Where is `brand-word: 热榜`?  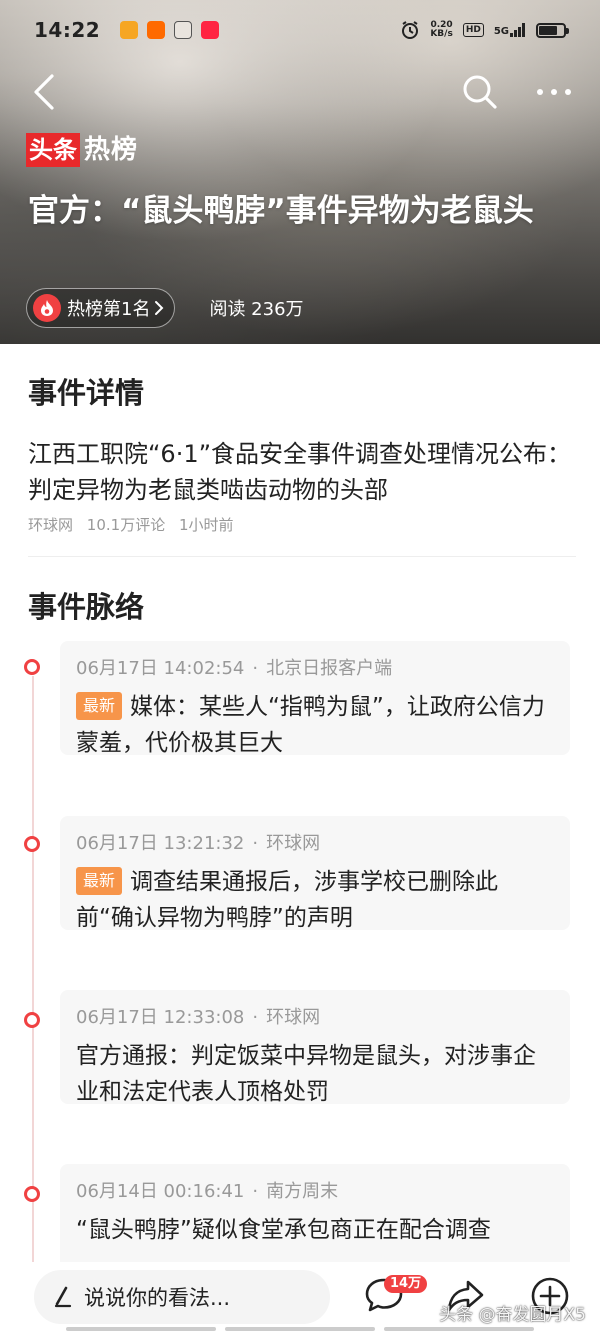
brand-word: 热榜 is located at coordinates (111, 150).